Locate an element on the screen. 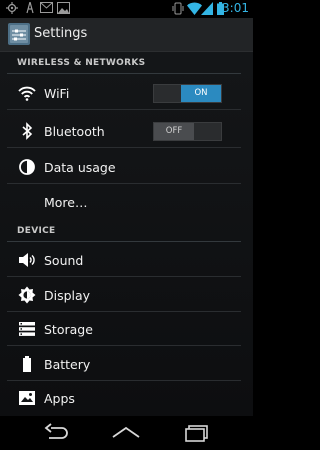 This screenshot has width=320, height=450. settings-item-label: Apps is located at coordinates (59, 398).